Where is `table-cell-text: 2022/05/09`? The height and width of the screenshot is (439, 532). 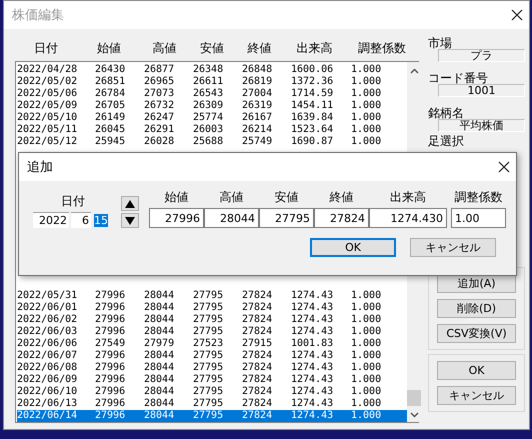
table-cell-text: 2022/05/09 is located at coordinates (47, 106).